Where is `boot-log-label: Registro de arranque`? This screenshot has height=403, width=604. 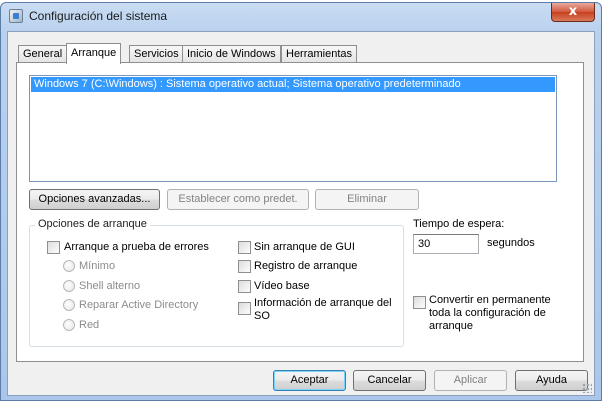
boot-log-label: Registro de arranque is located at coordinates (305, 266).